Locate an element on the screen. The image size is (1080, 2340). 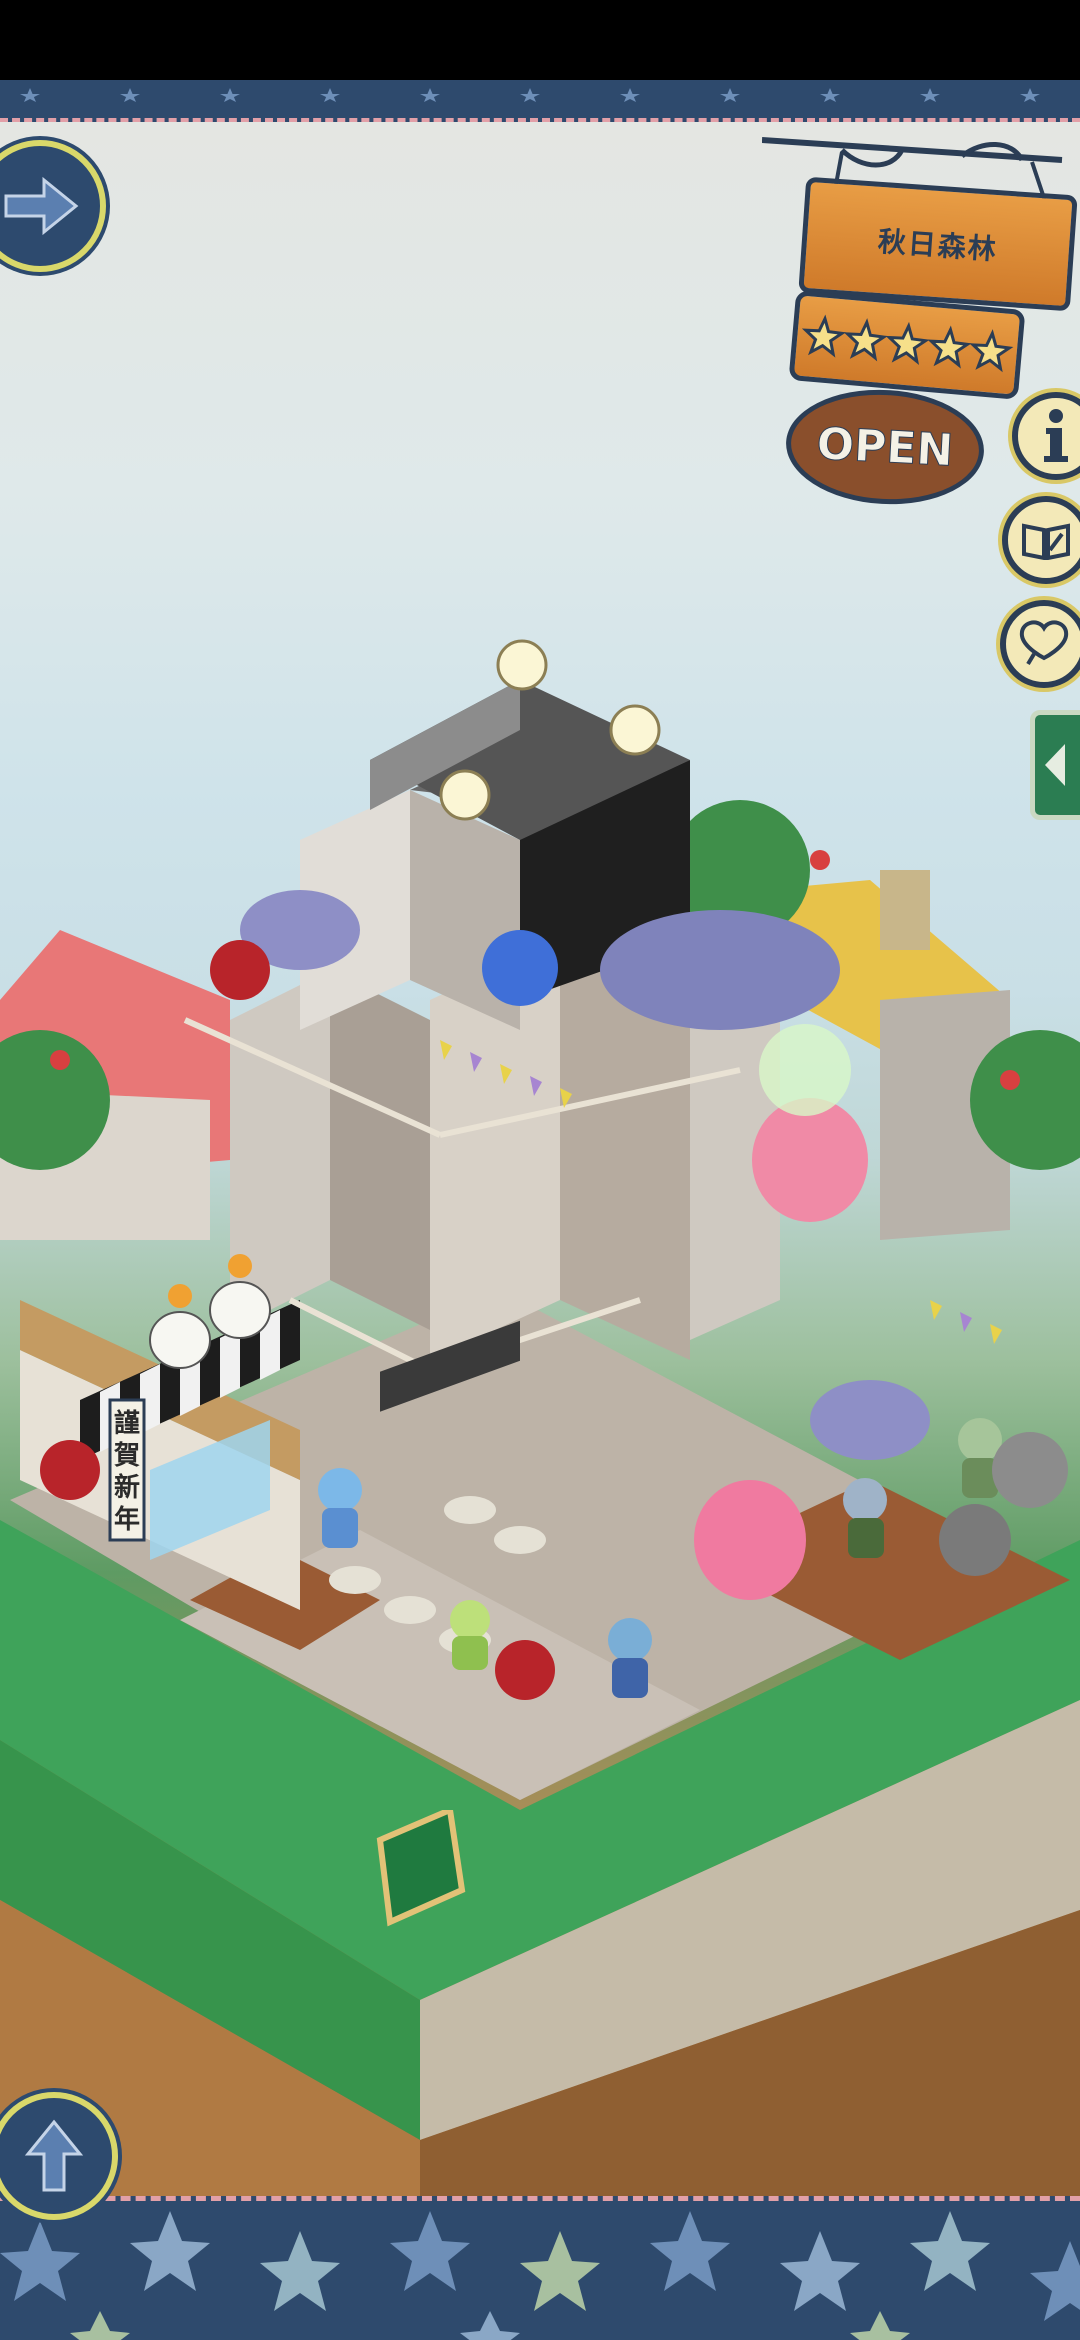
side-panel-toggle is located at coordinates (1055, 765).